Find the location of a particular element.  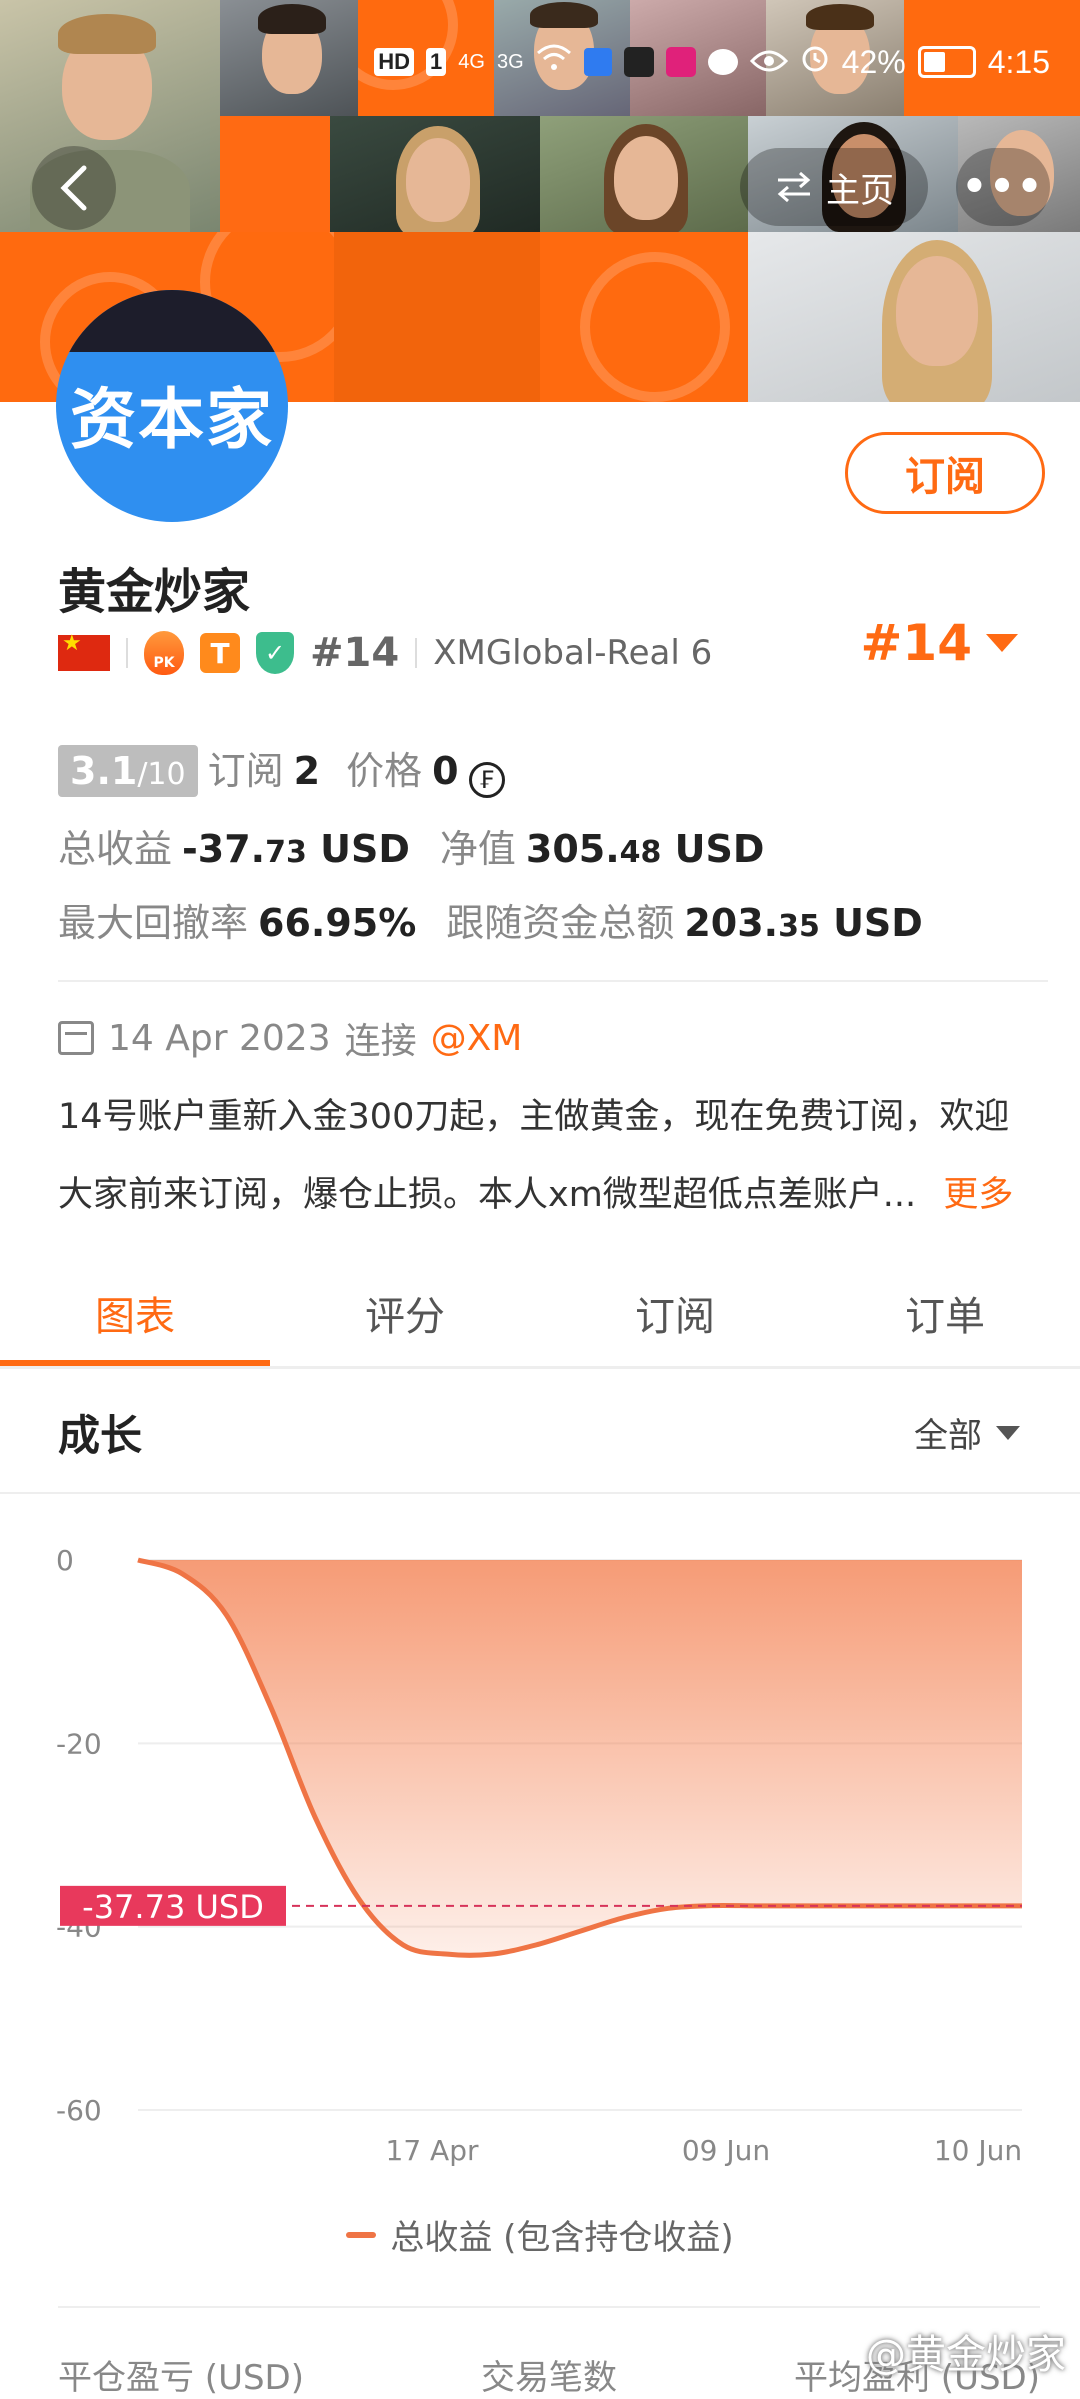

follow-funds-value: 203.35 USD is located at coordinates (803, 923).